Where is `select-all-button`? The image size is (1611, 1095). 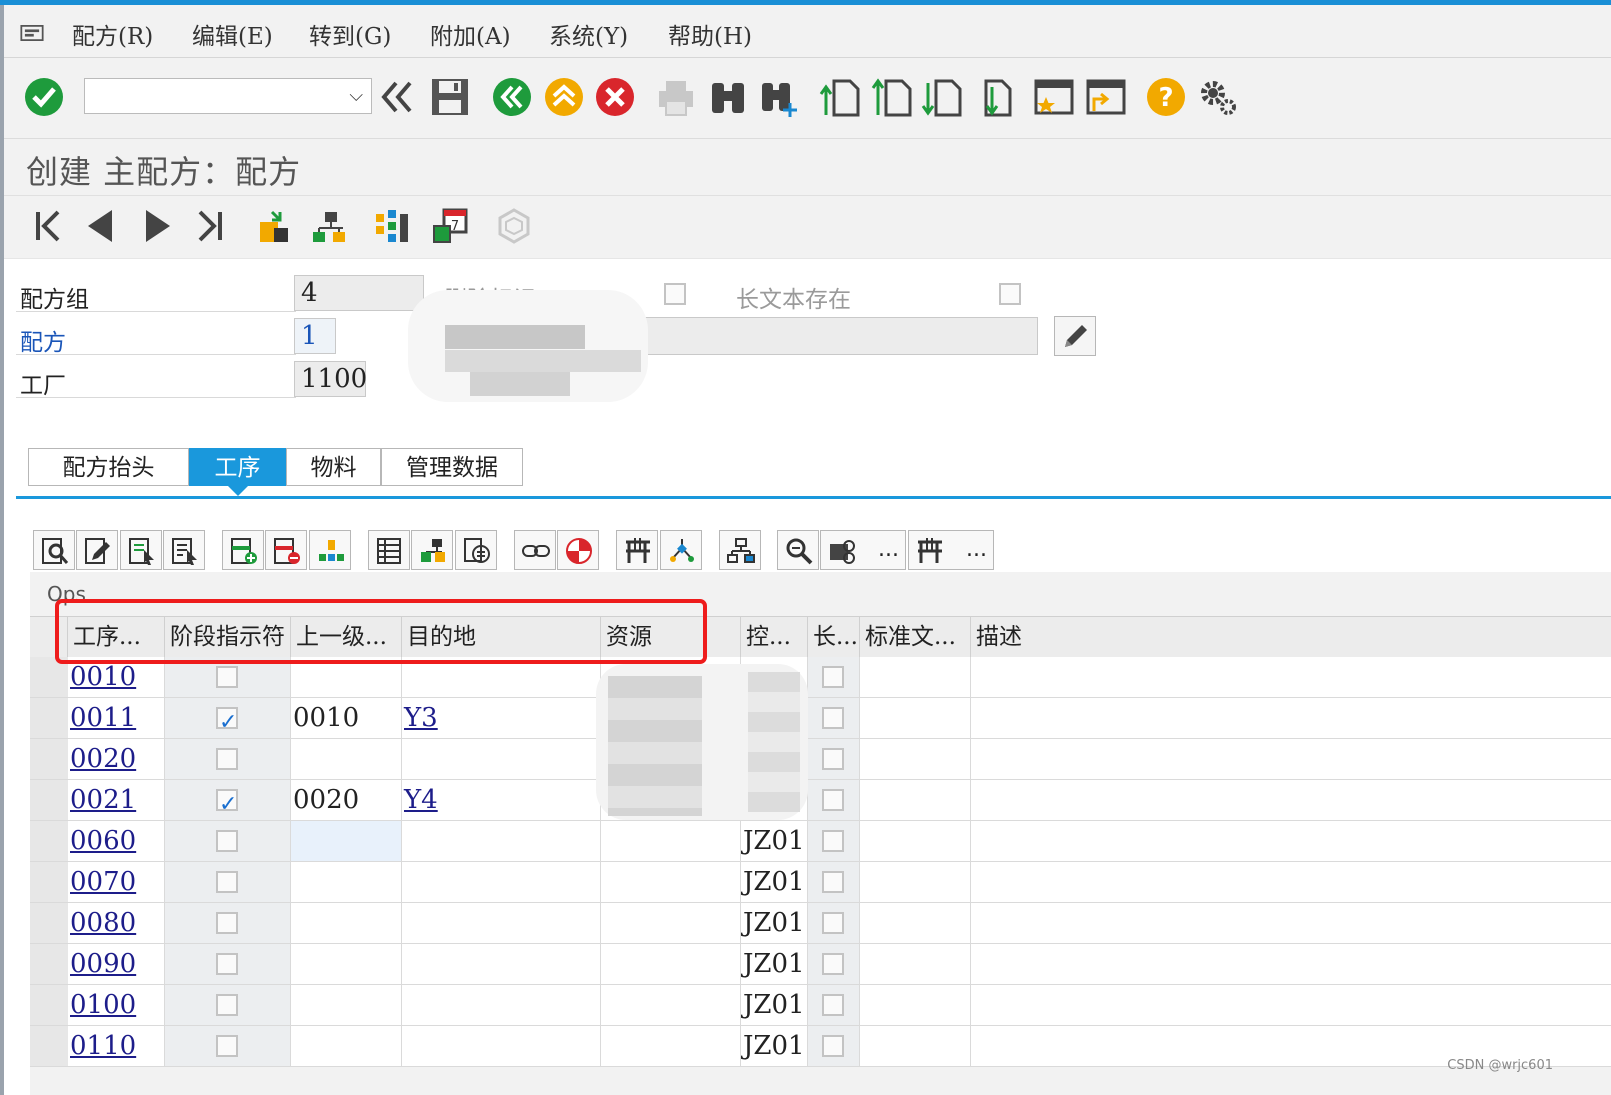
select-all-button is located at coordinates (184, 550).